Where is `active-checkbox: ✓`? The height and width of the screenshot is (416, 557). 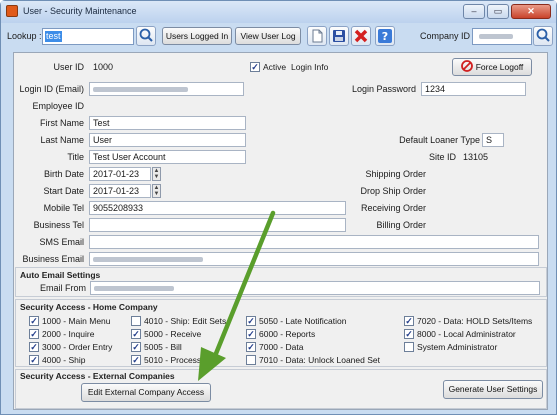 active-checkbox: ✓ is located at coordinates (255, 67).